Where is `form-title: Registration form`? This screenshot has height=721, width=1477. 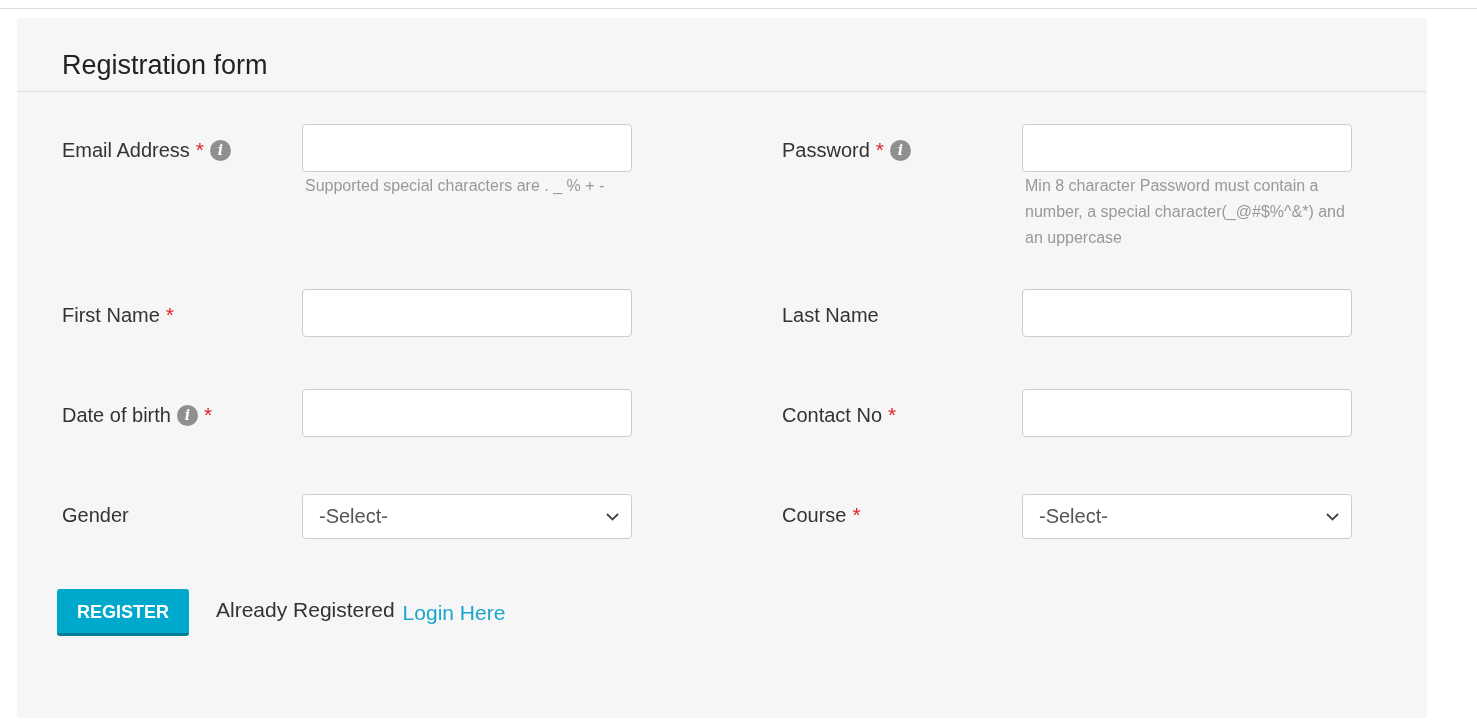
form-title: Registration form is located at coordinates (722, 55).